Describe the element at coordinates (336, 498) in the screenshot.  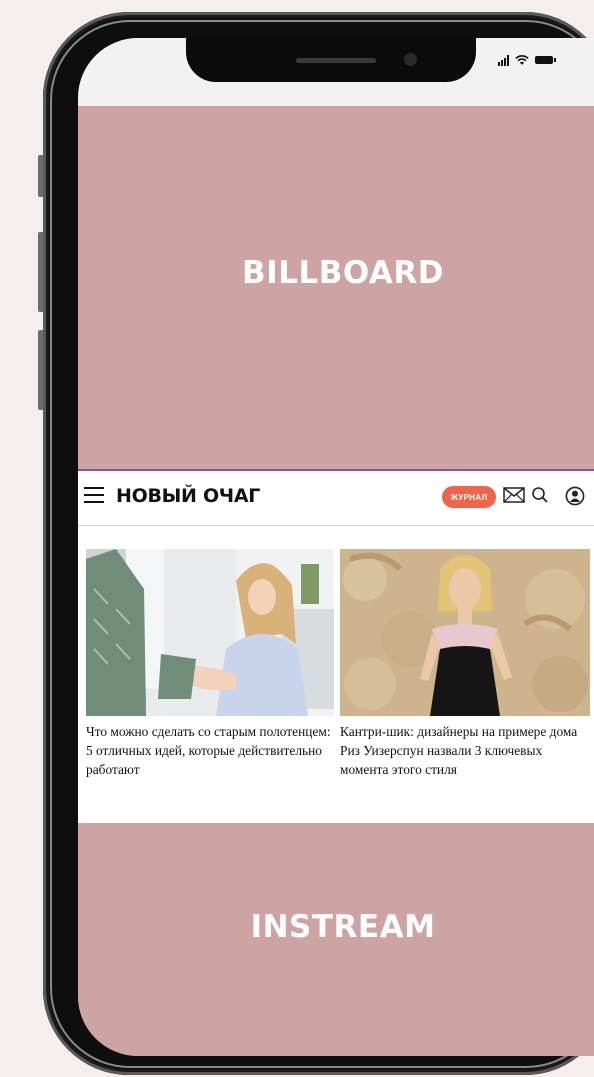
I see `site-header: НОВЫЙ ОЧАГ ЖУРНАЛ` at that location.